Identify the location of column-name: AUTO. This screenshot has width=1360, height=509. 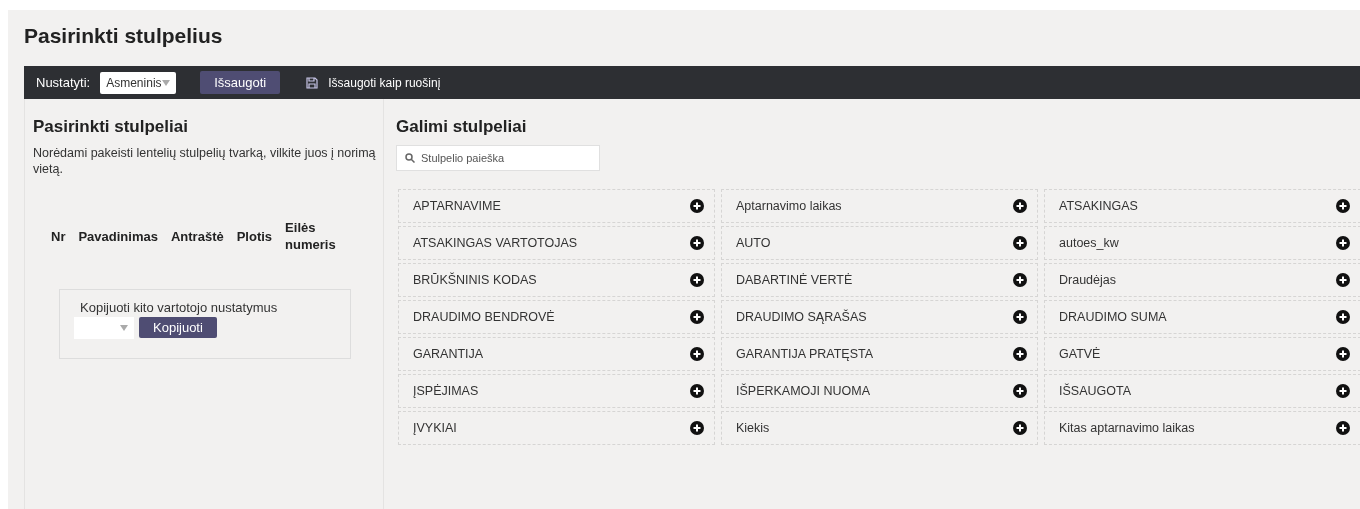
(753, 243).